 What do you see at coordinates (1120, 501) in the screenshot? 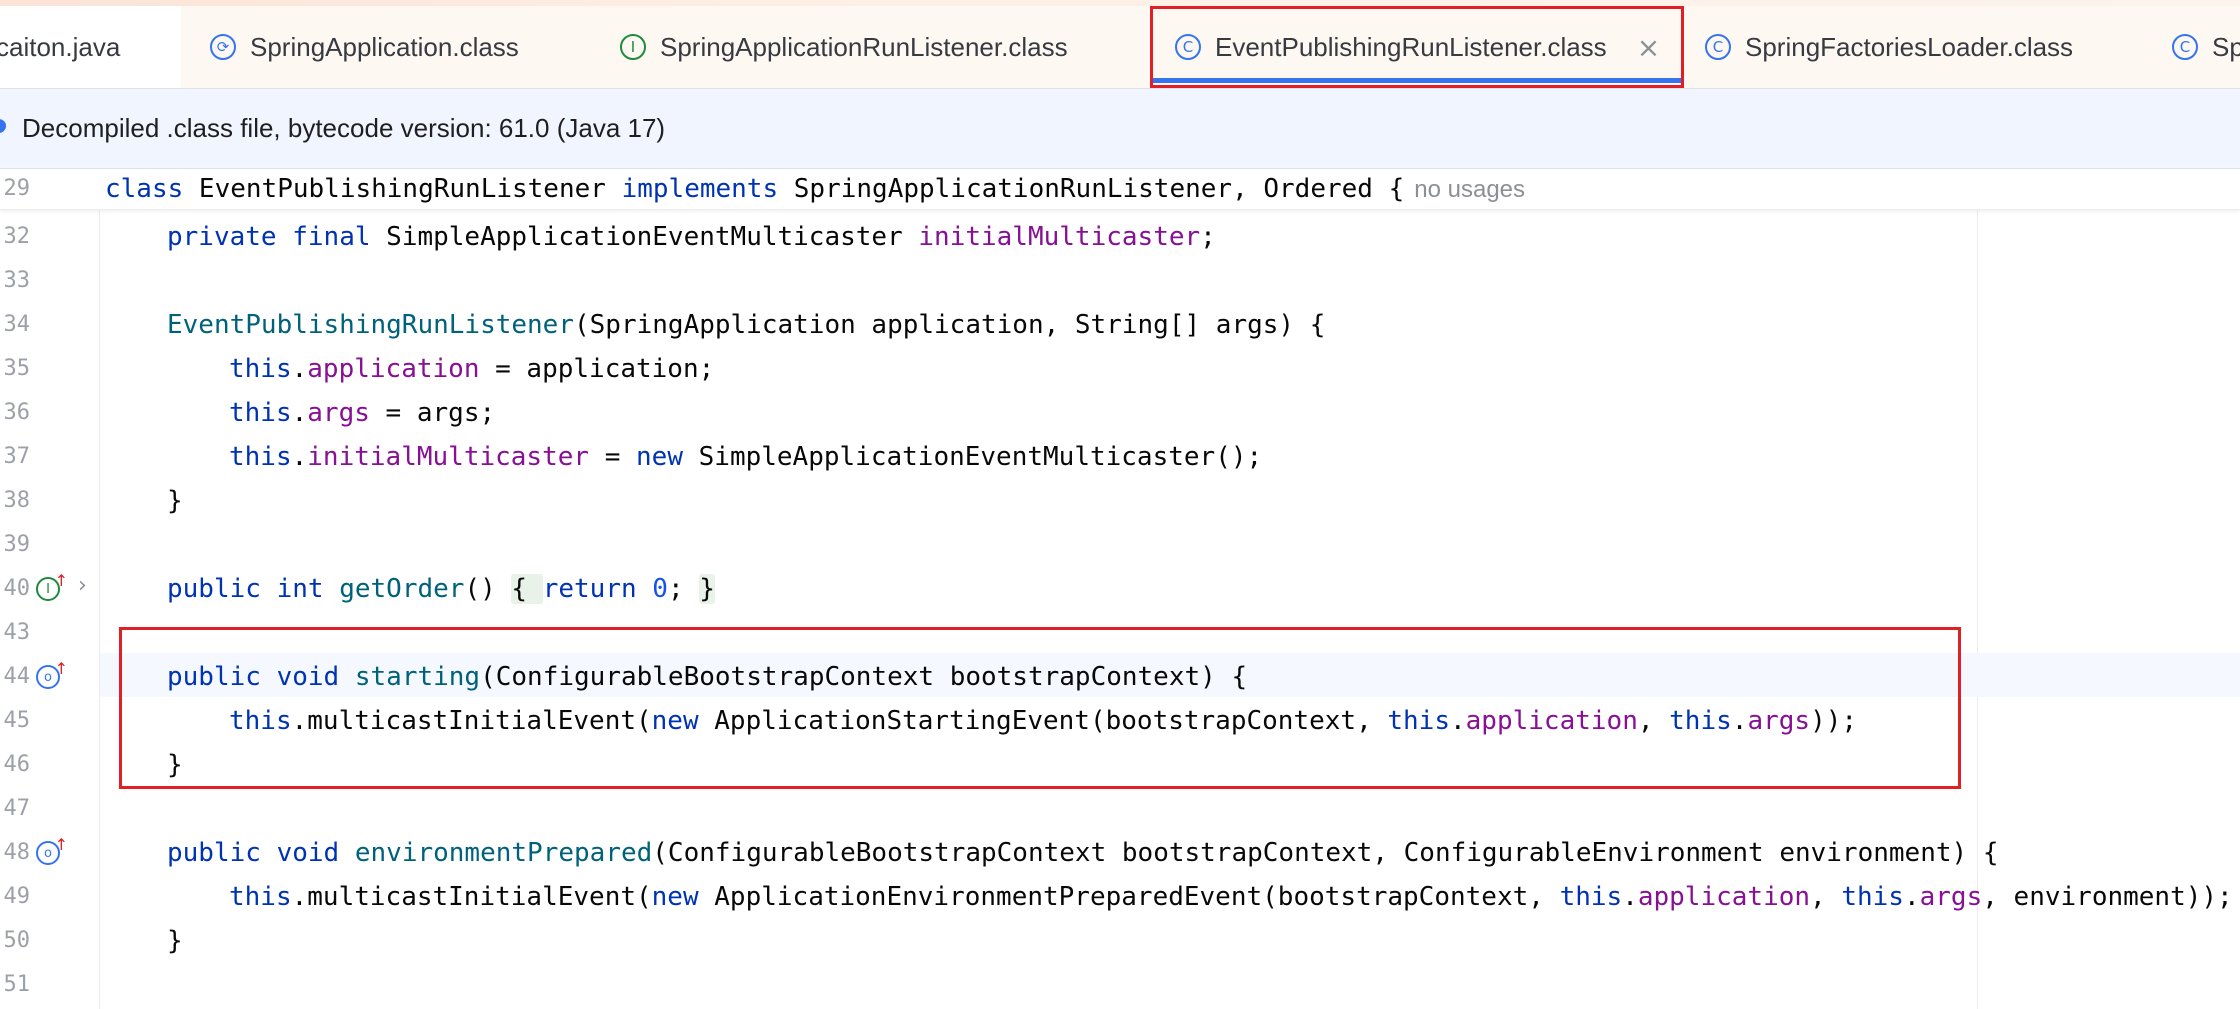
I see `code-line: 38 }` at bounding box center [1120, 501].